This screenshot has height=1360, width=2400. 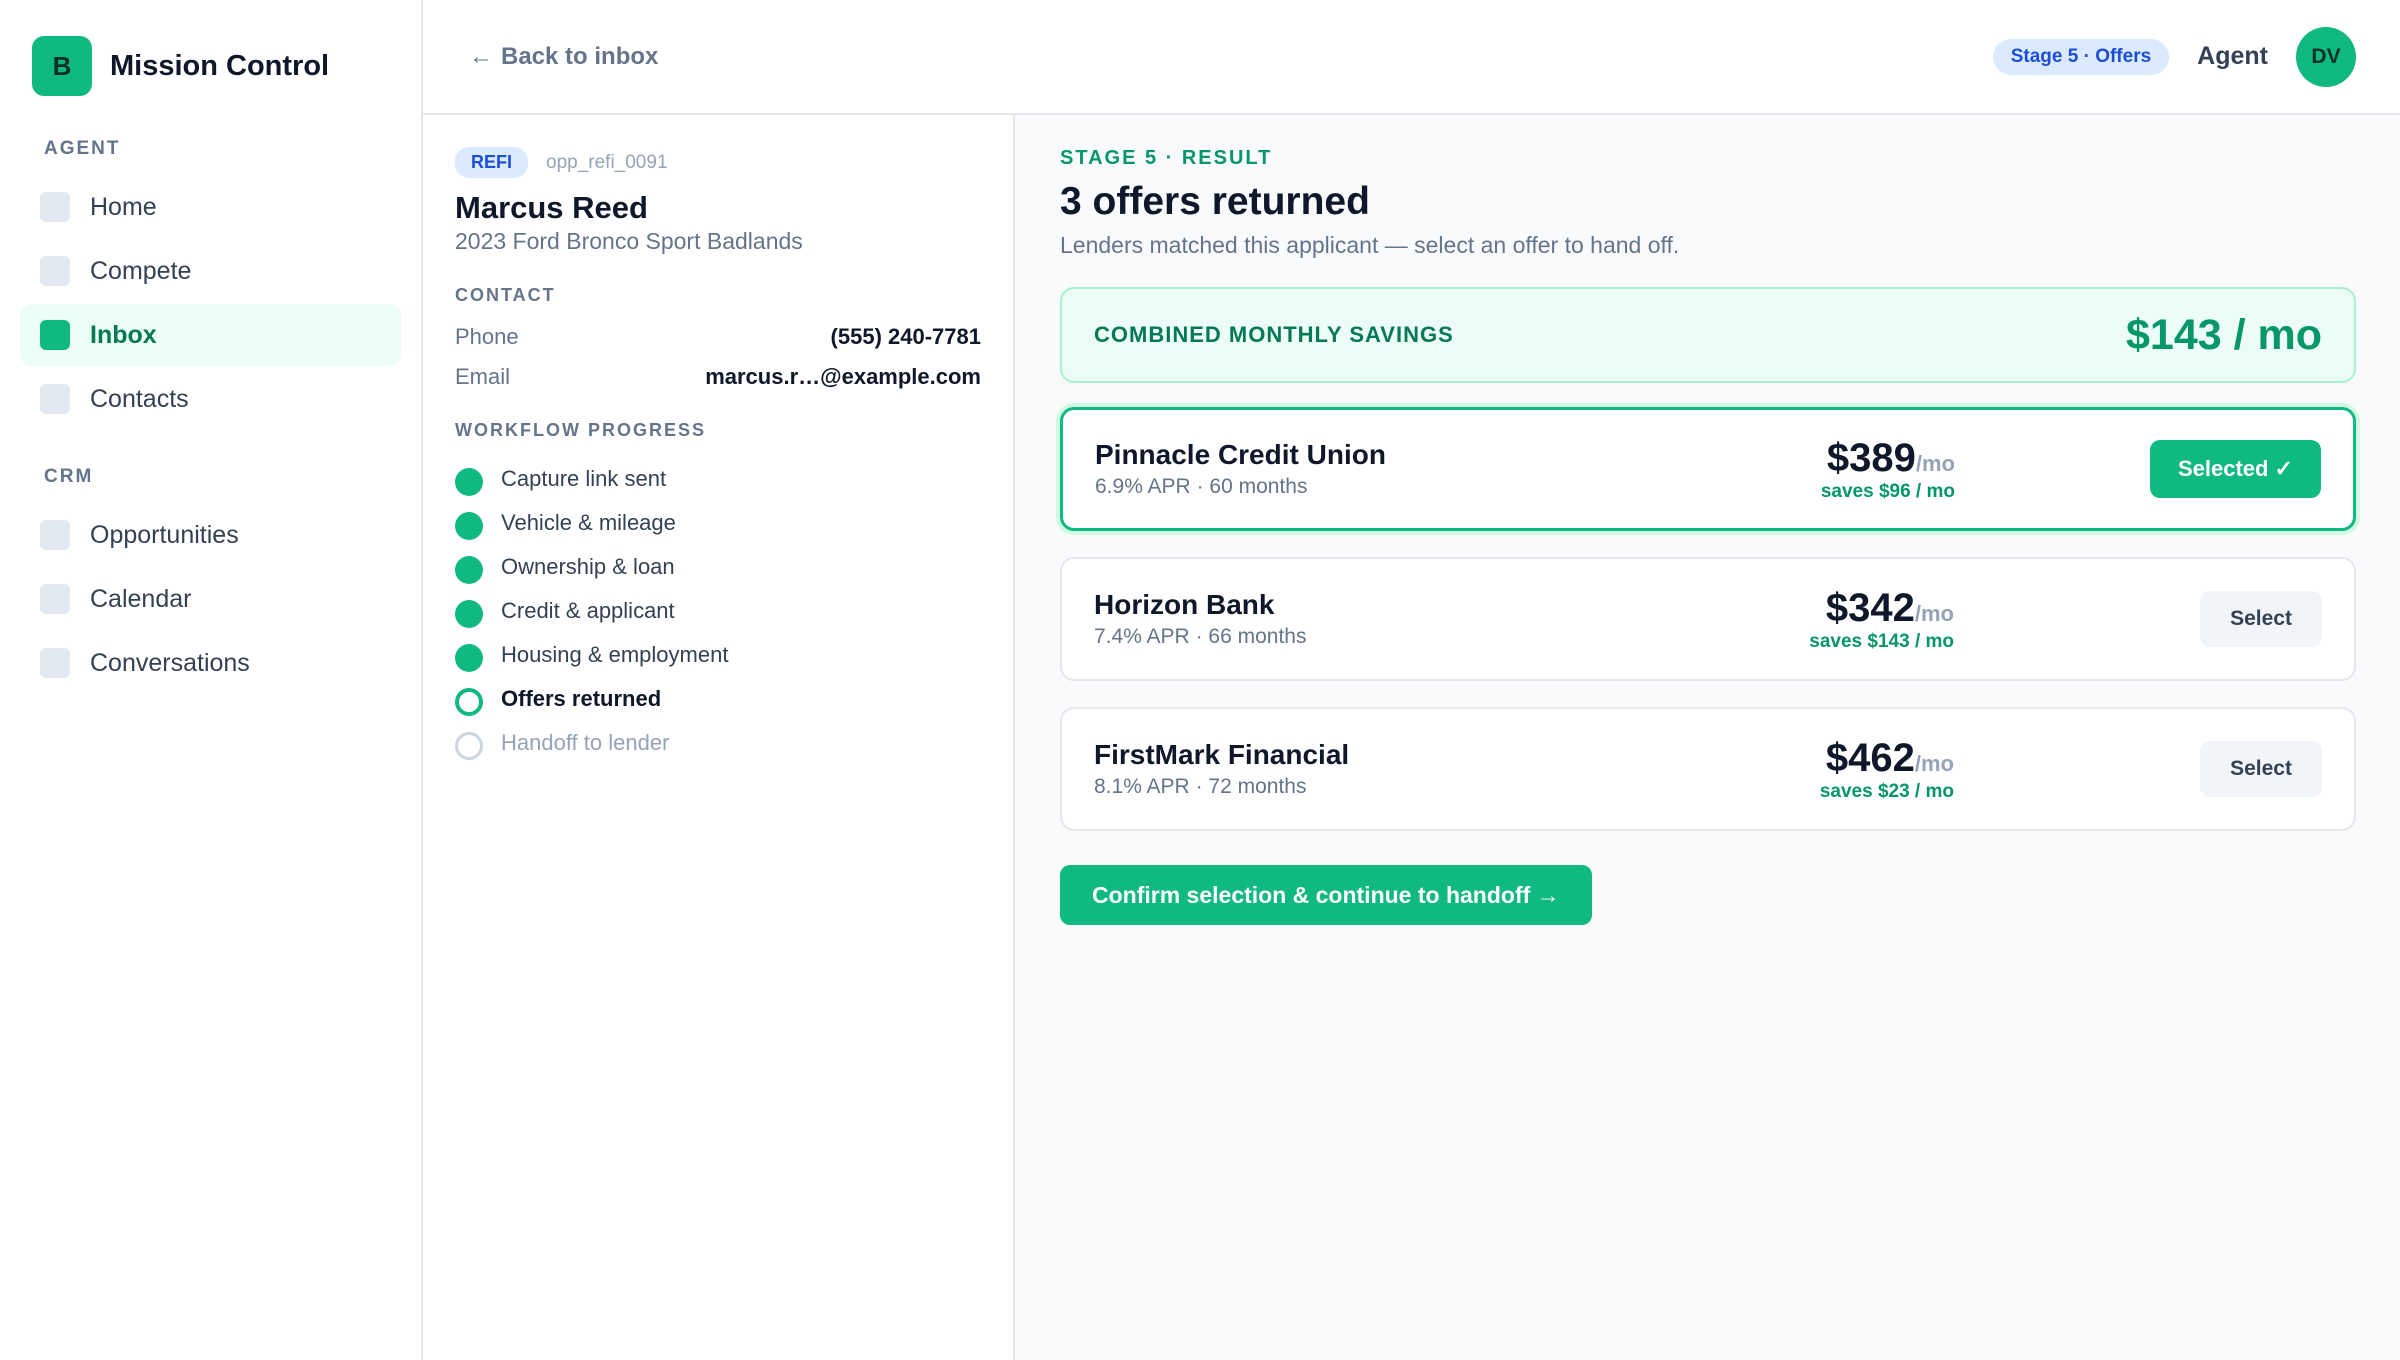 What do you see at coordinates (55, 399) in the screenshot?
I see `contacts-icon` at bounding box center [55, 399].